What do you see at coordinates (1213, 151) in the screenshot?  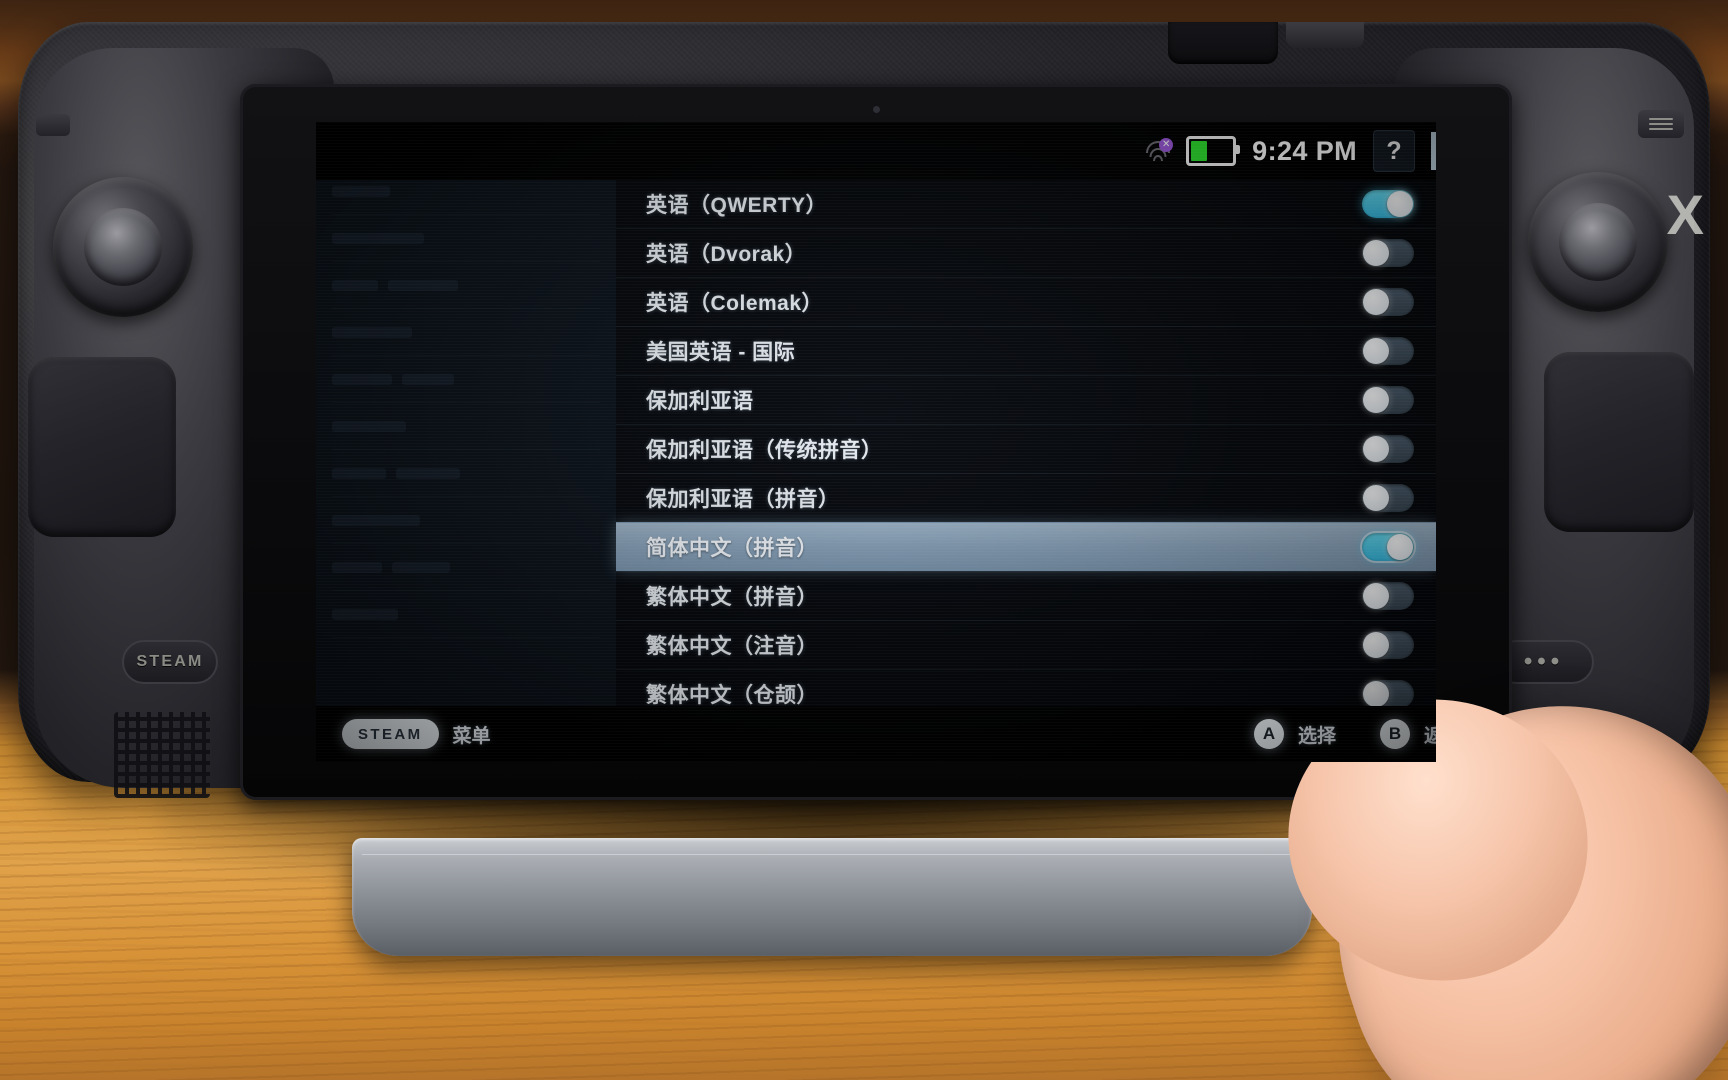 I see `battery-icon` at bounding box center [1213, 151].